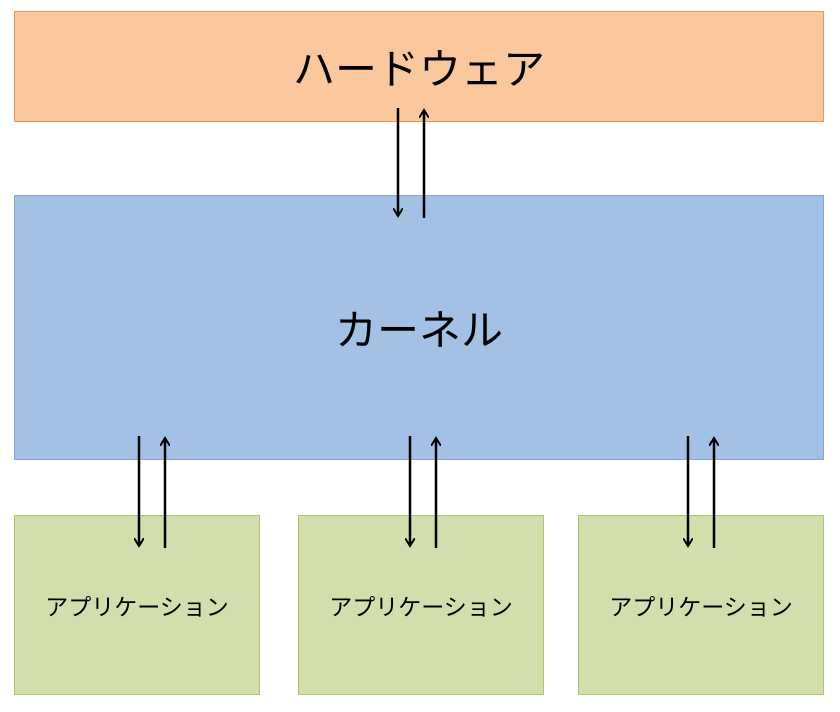 Image resolution: width=840 pixels, height=712 pixels. I want to click on kernel-label: カーネル, so click(418, 330).